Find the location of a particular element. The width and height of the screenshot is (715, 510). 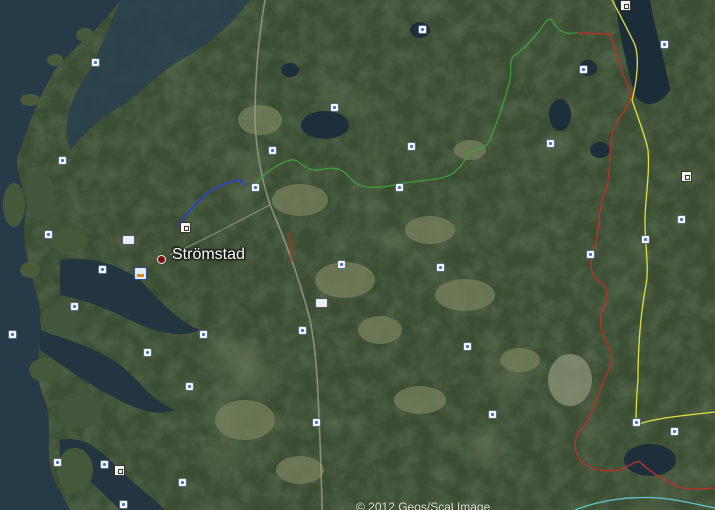

camera-icon is located at coordinates (321, 303).